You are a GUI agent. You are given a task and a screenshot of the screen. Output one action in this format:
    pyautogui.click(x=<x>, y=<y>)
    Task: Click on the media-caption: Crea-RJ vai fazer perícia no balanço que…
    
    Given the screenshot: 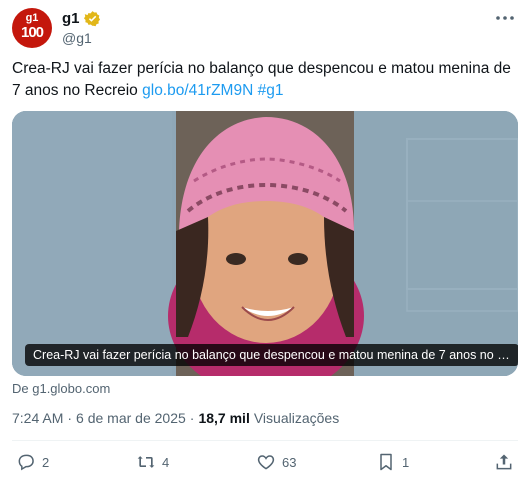 What is the action you would take?
    pyautogui.click(x=271, y=355)
    